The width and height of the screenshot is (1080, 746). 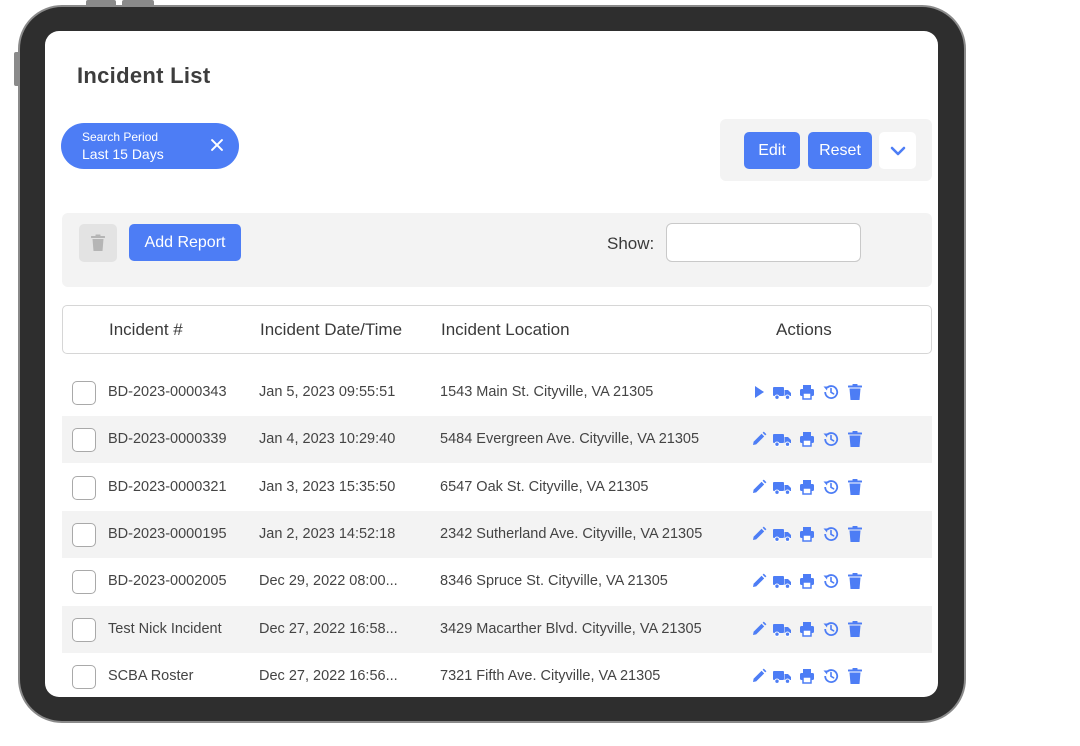 I want to click on incident-date: Jan 5, 2023 09:55:51, so click(x=327, y=392).